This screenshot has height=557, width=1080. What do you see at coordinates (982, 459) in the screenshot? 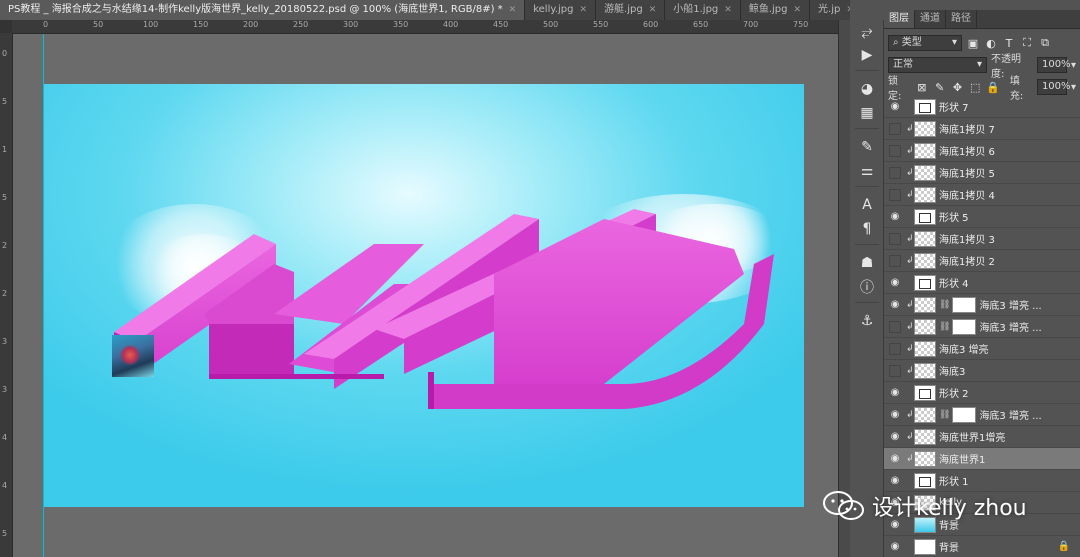
I see `layer-row: ◉ ↲ 海底世界1` at bounding box center [982, 459].